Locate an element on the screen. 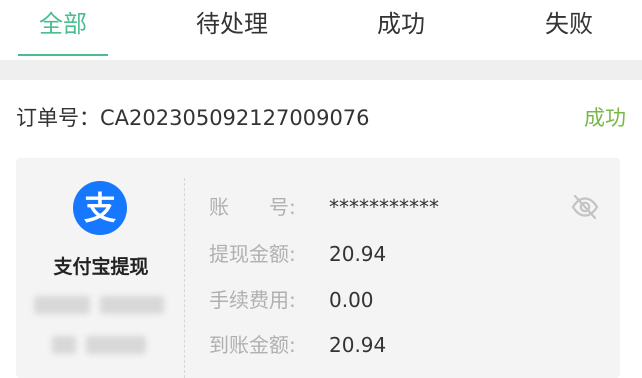 This screenshot has width=642, height=378. active-tab-indicator is located at coordinates (63, 55).